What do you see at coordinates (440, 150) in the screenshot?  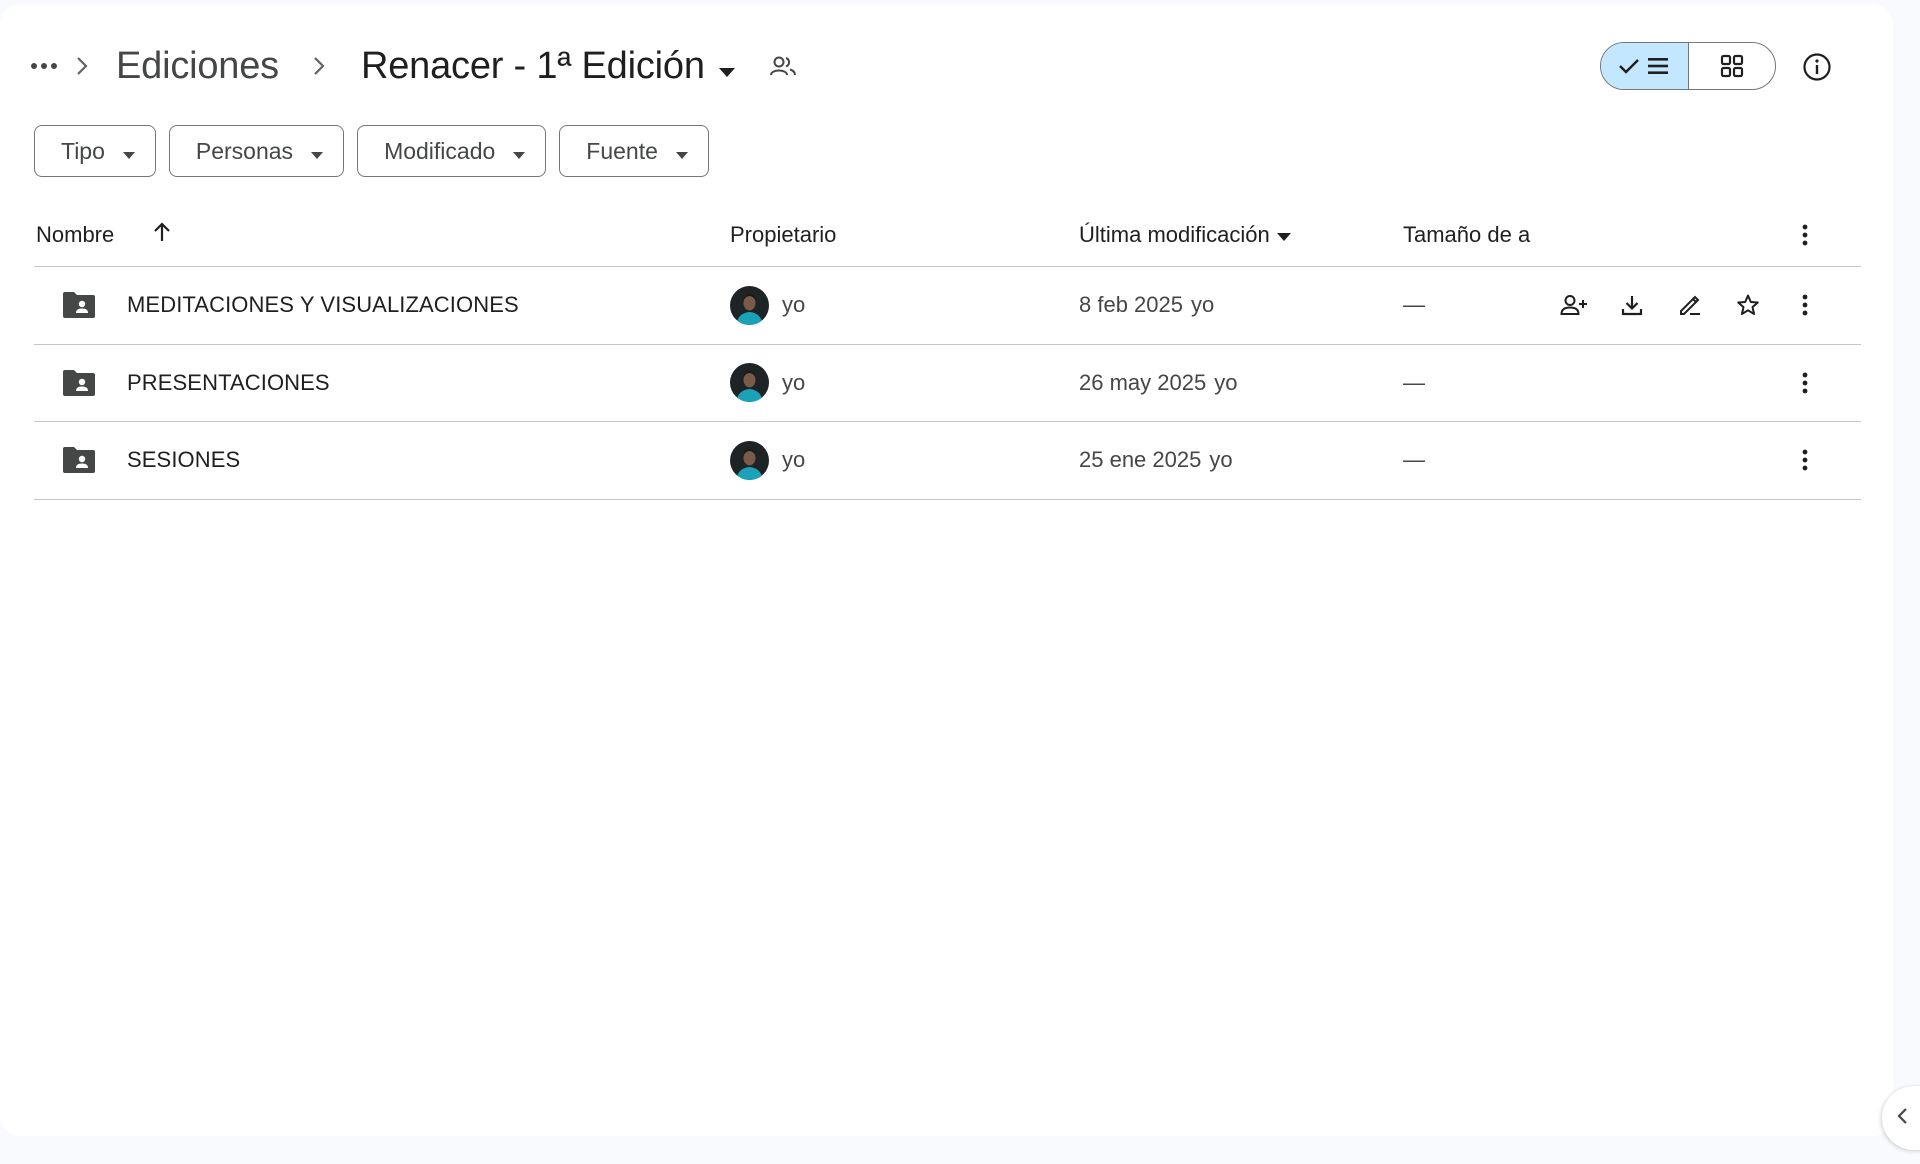 I see `filter-label: Modificado` at bounding box center [440, 150].